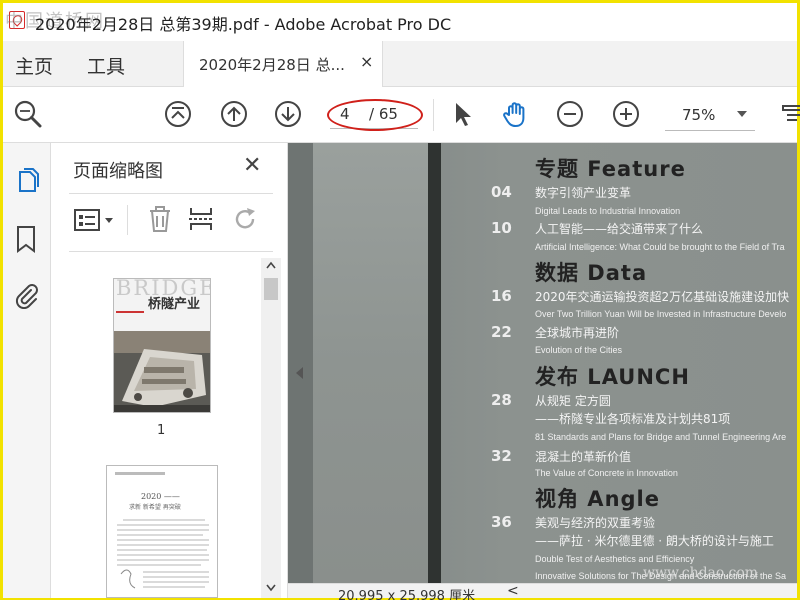 The image size is (800, 600). What do you see at coordinates (163, 554) in the screenshot?
I see `thumb2-text-block` at bounding box center [163, 554].